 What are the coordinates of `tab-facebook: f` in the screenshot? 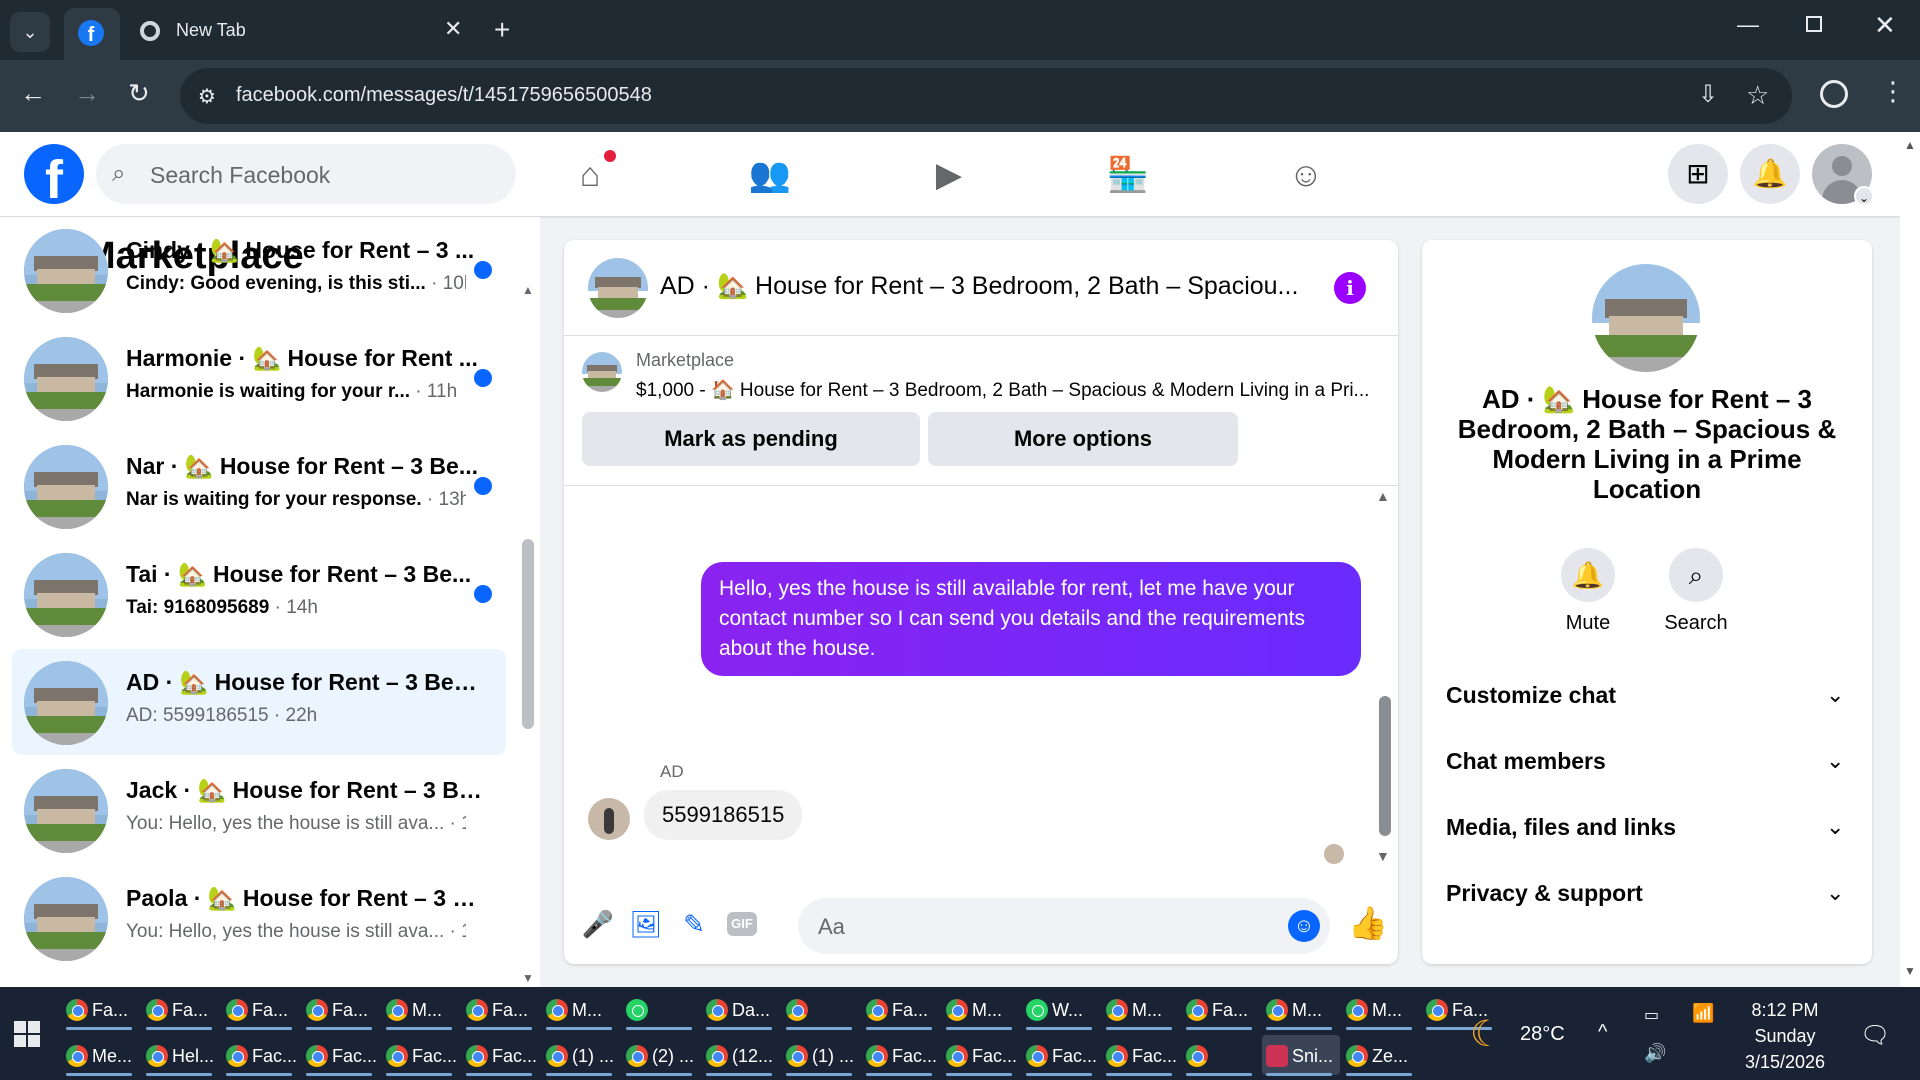 It's located at (92, 34).